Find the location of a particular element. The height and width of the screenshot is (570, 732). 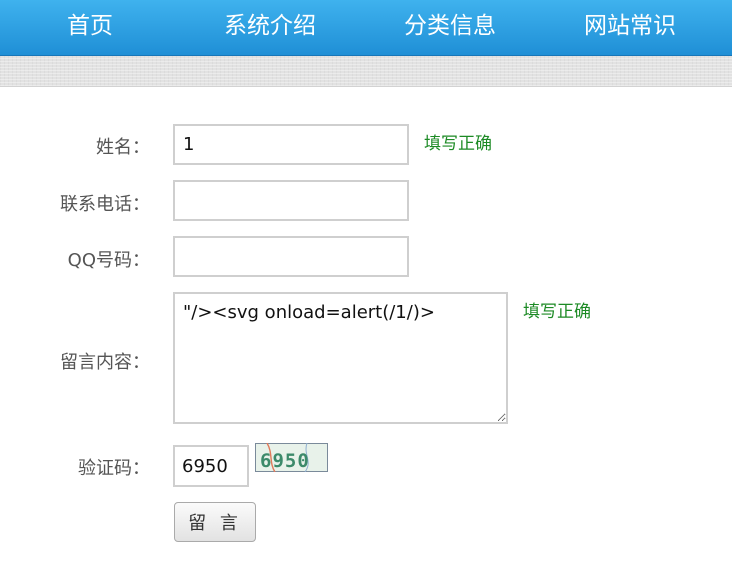

phone-label: 联系电话： is located at coordinates (105, 204).